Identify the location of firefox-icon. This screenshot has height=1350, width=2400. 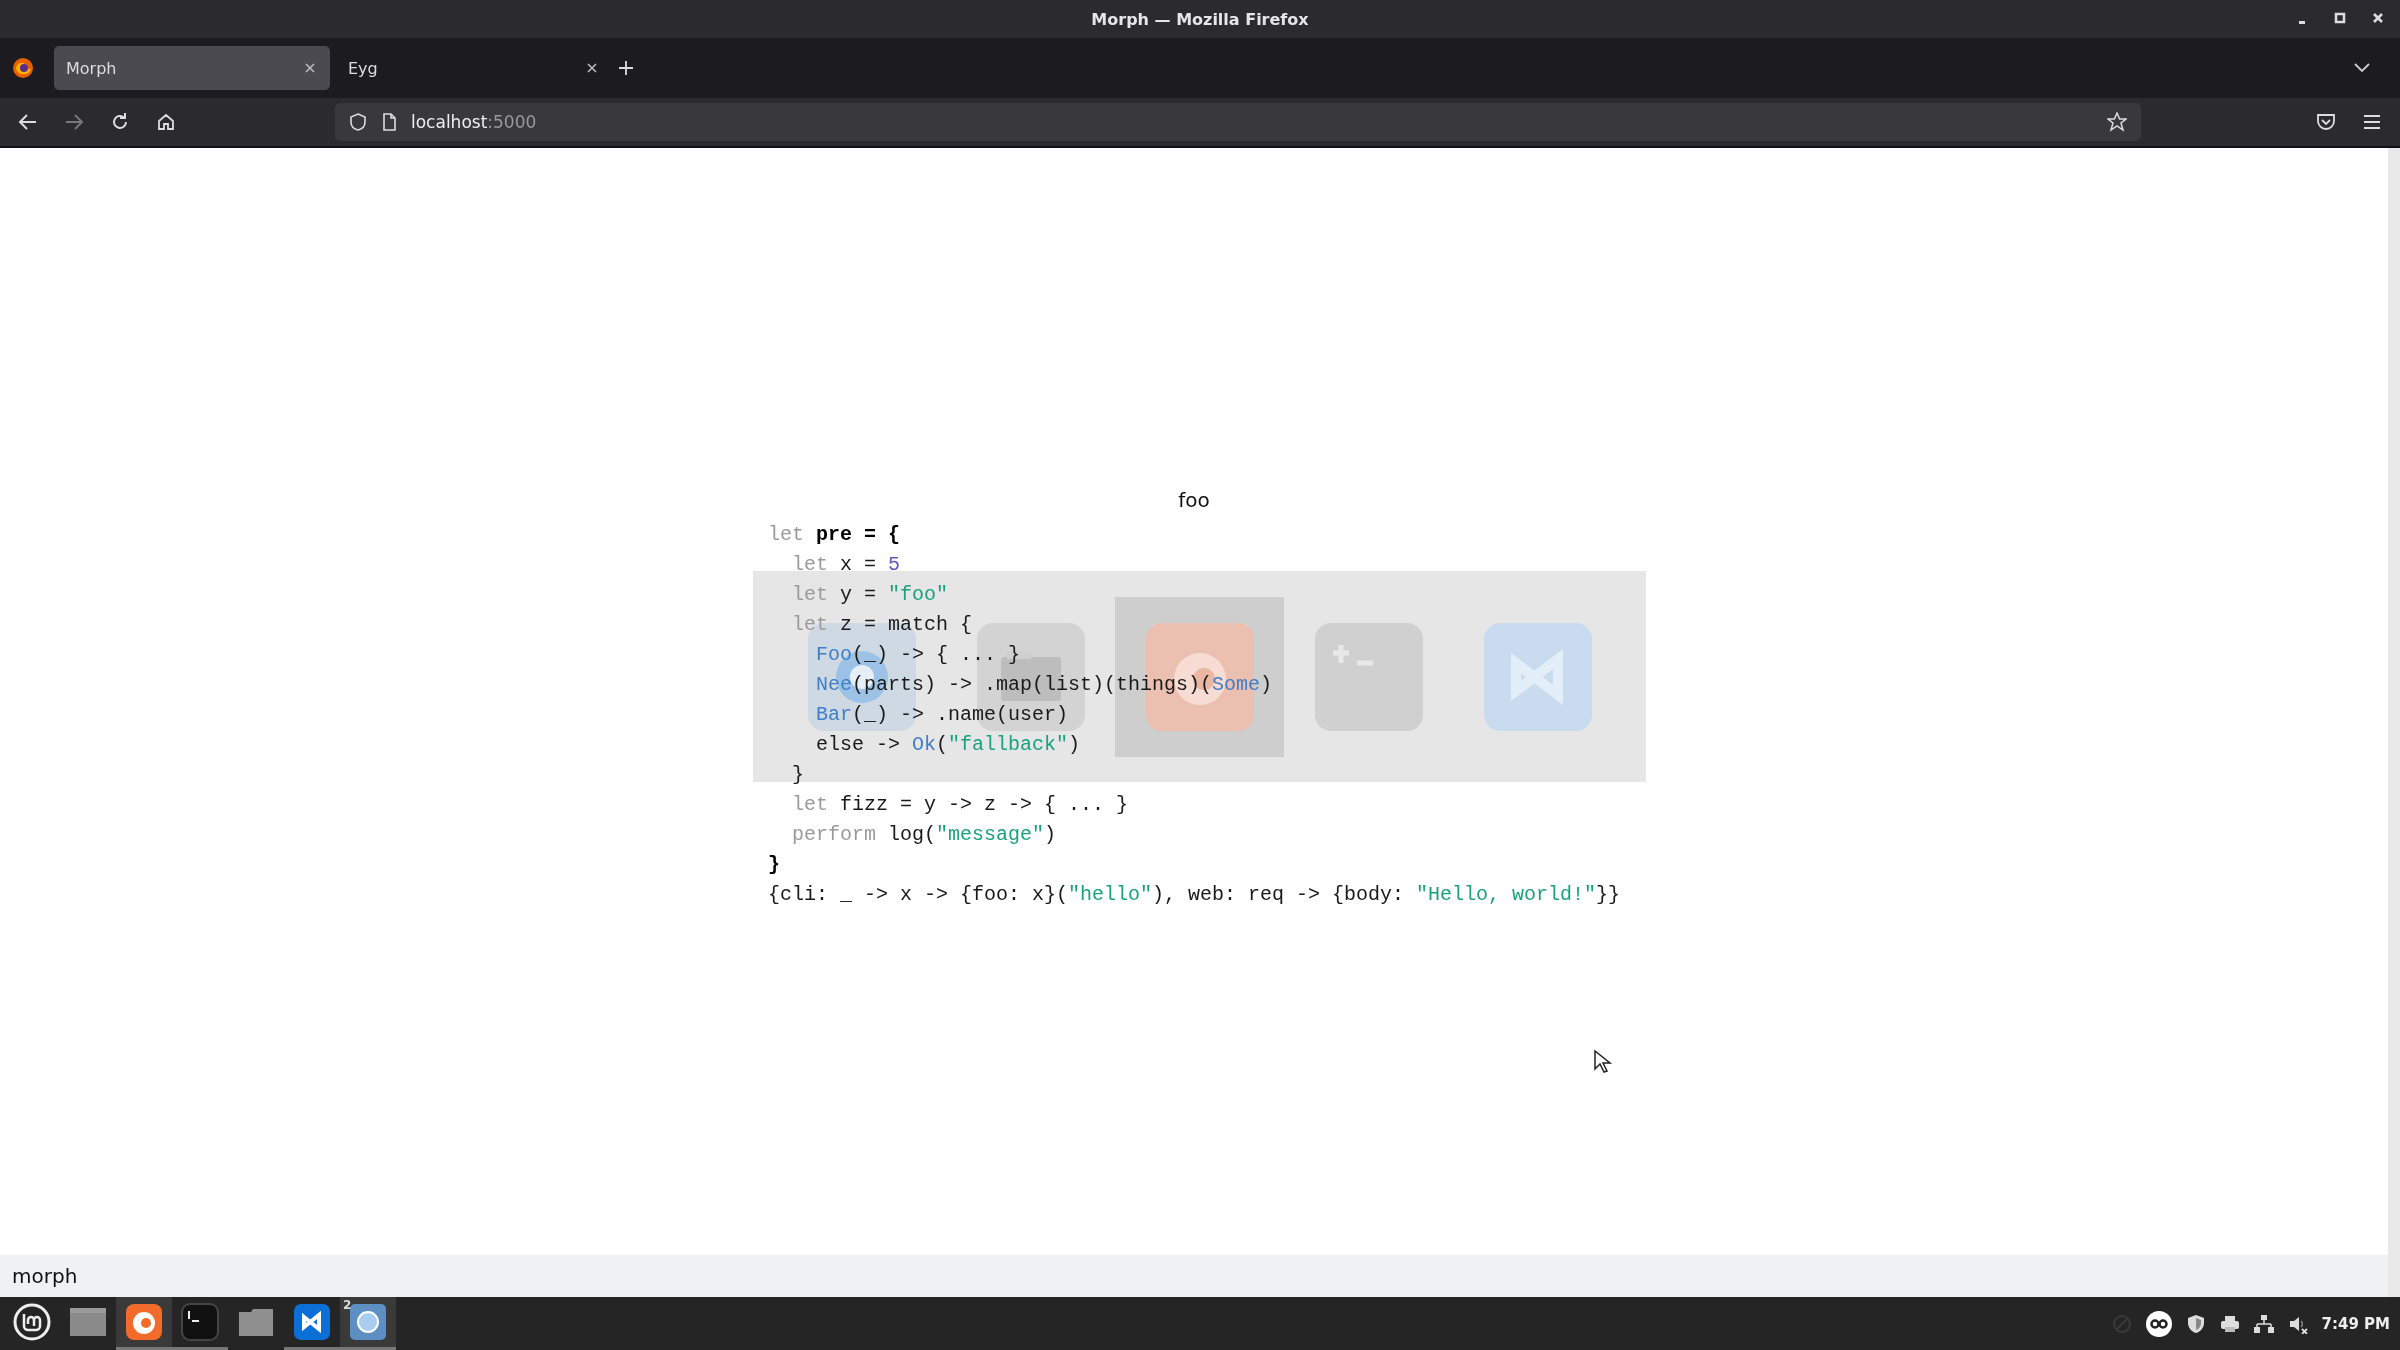
(23, 68).